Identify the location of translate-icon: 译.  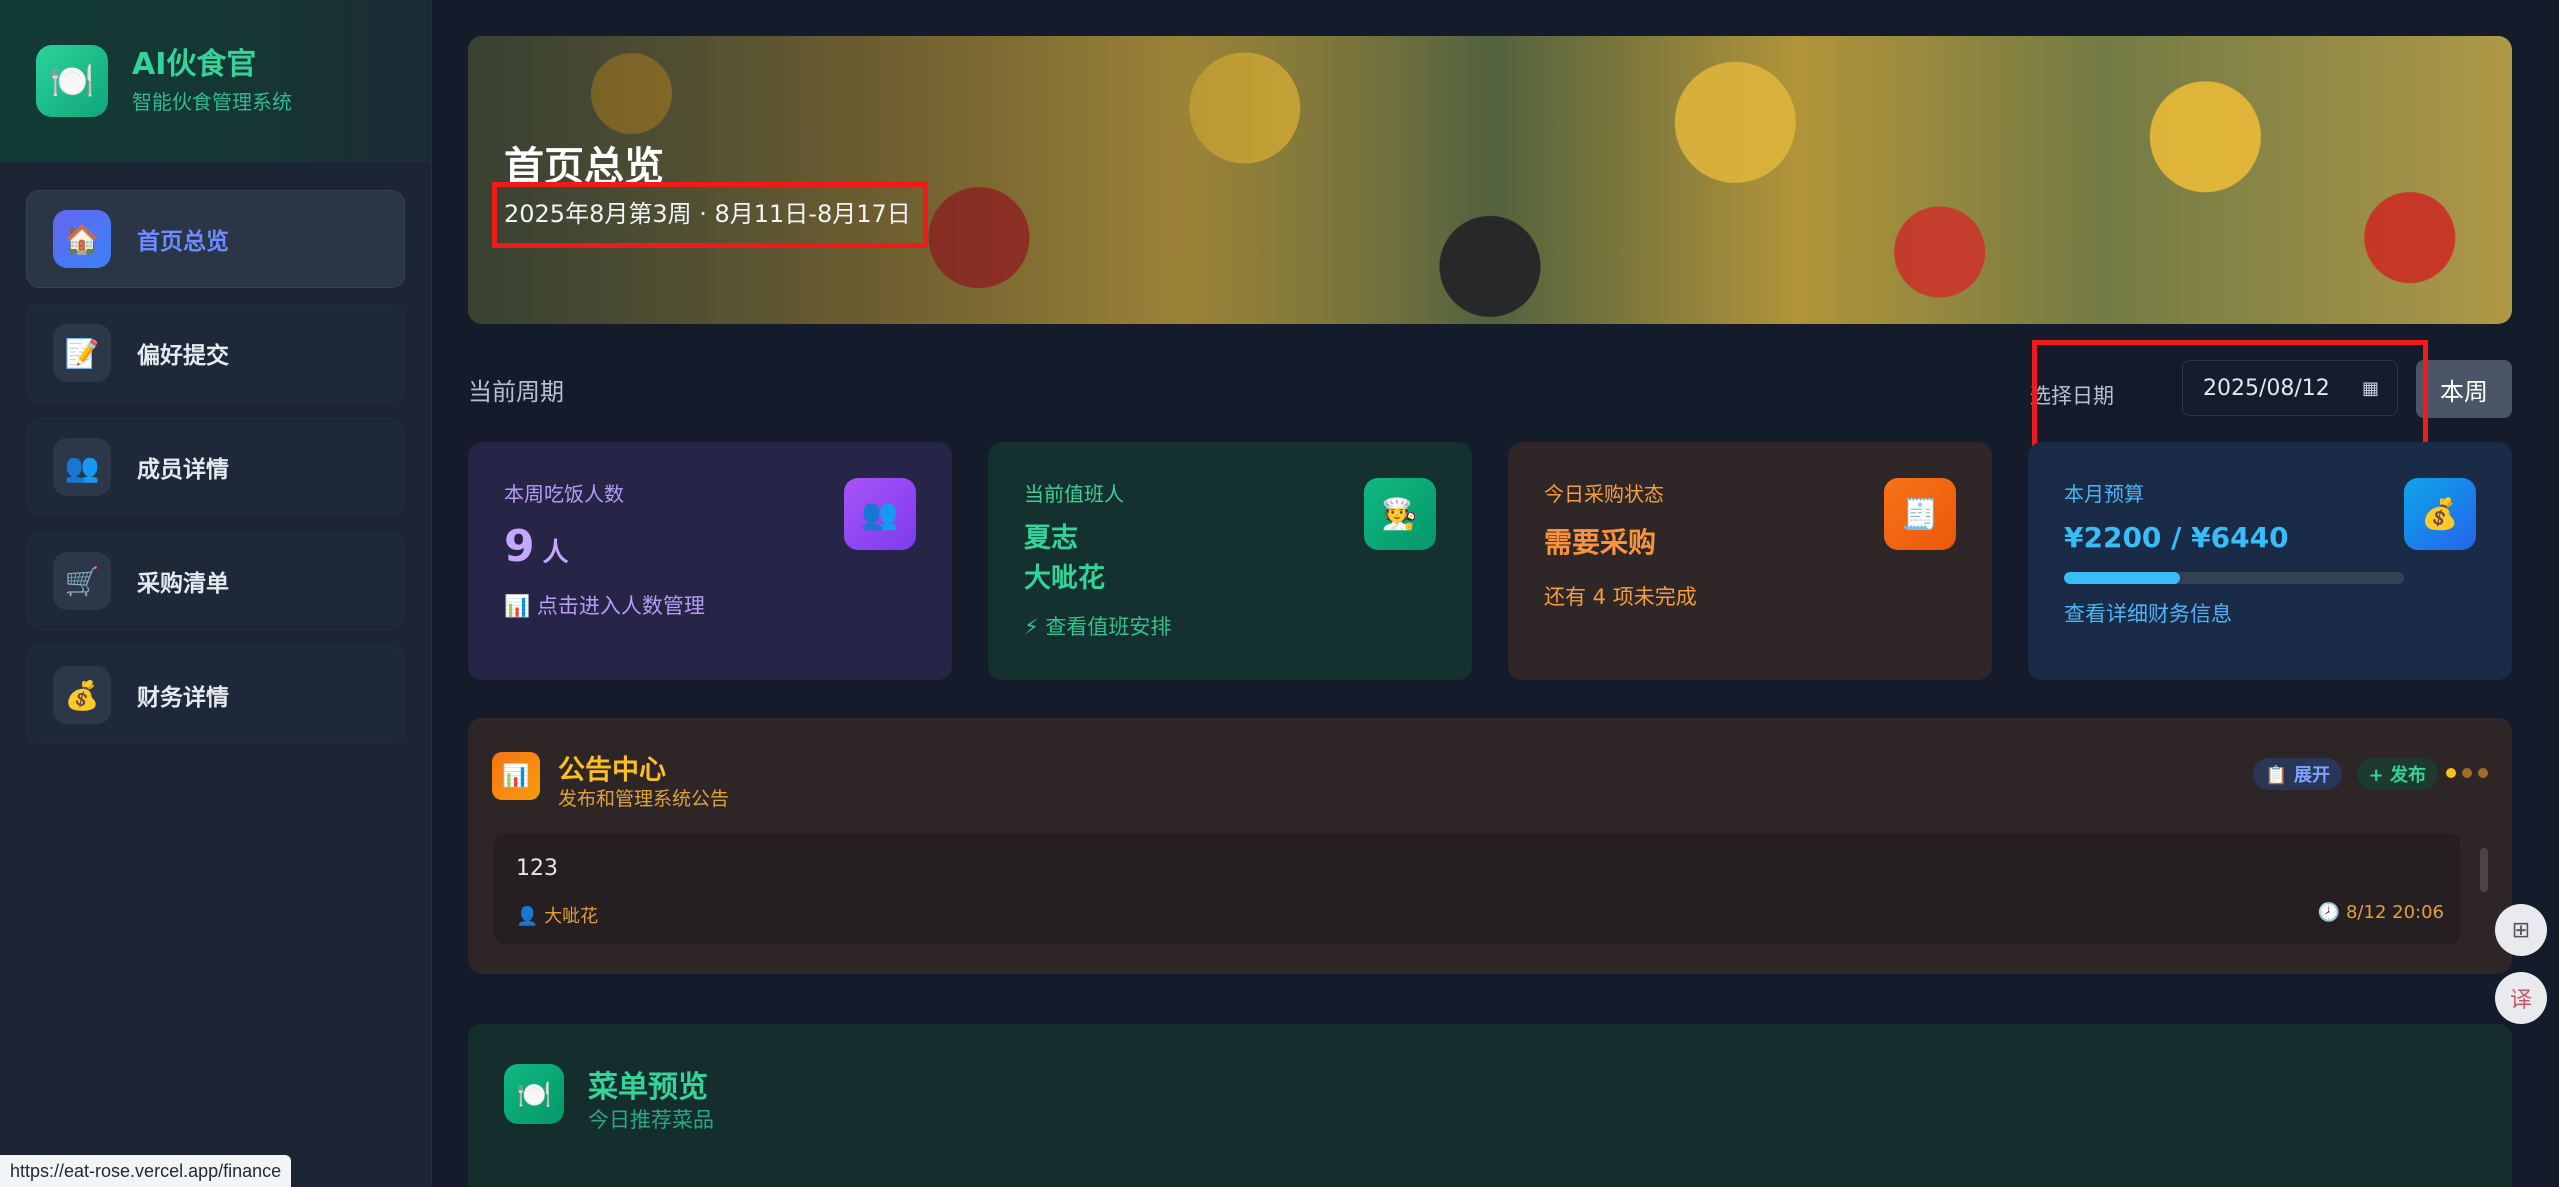
(2521, 998).